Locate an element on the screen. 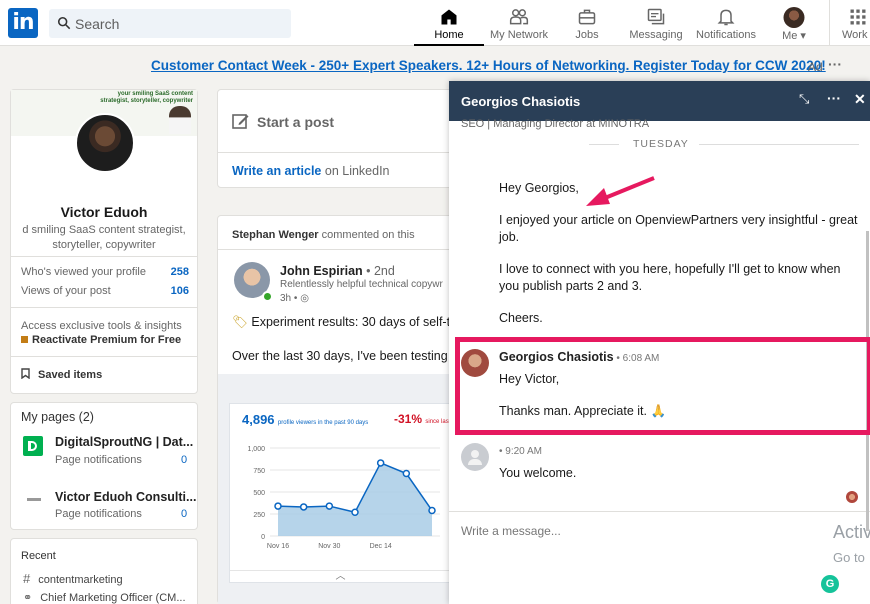 This screenshot has width=870, height=604. x-tick-label: Nov 30 is located at coordinates (329, 546).